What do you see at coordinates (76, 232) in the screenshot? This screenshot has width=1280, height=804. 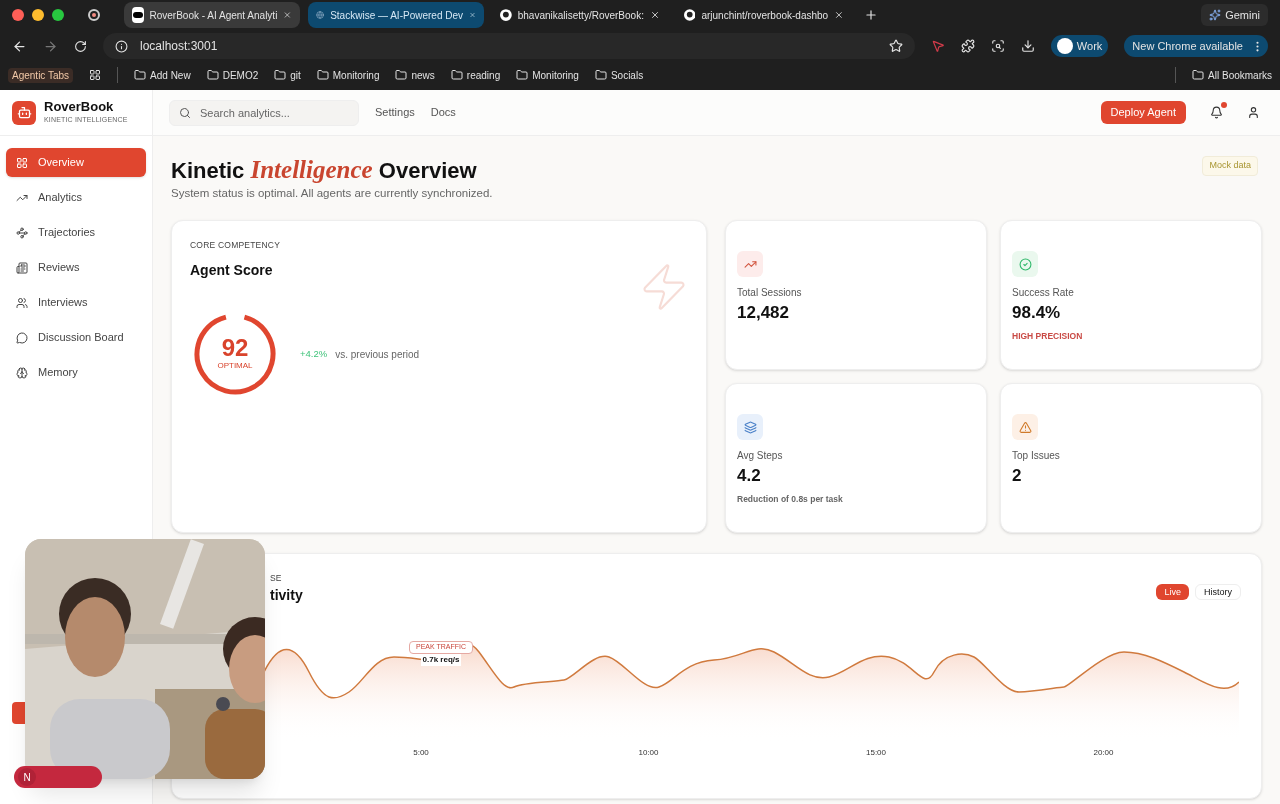 I see `sidebar-item: Trajectories` at bounding box center [76, 232].